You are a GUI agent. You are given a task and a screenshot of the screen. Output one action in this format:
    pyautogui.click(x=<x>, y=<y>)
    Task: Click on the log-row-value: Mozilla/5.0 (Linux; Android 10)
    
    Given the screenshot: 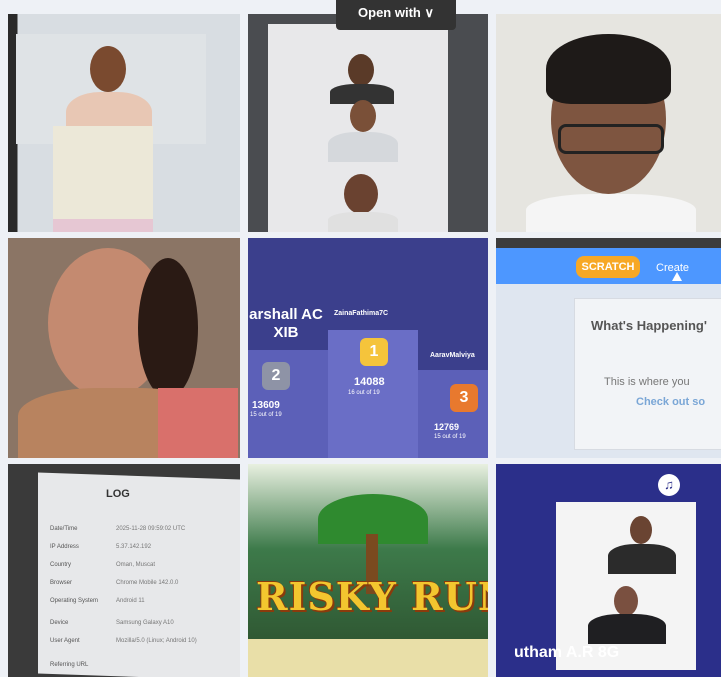 What is the action you would take?
    pyautogui.click(x=156, y=641)
    